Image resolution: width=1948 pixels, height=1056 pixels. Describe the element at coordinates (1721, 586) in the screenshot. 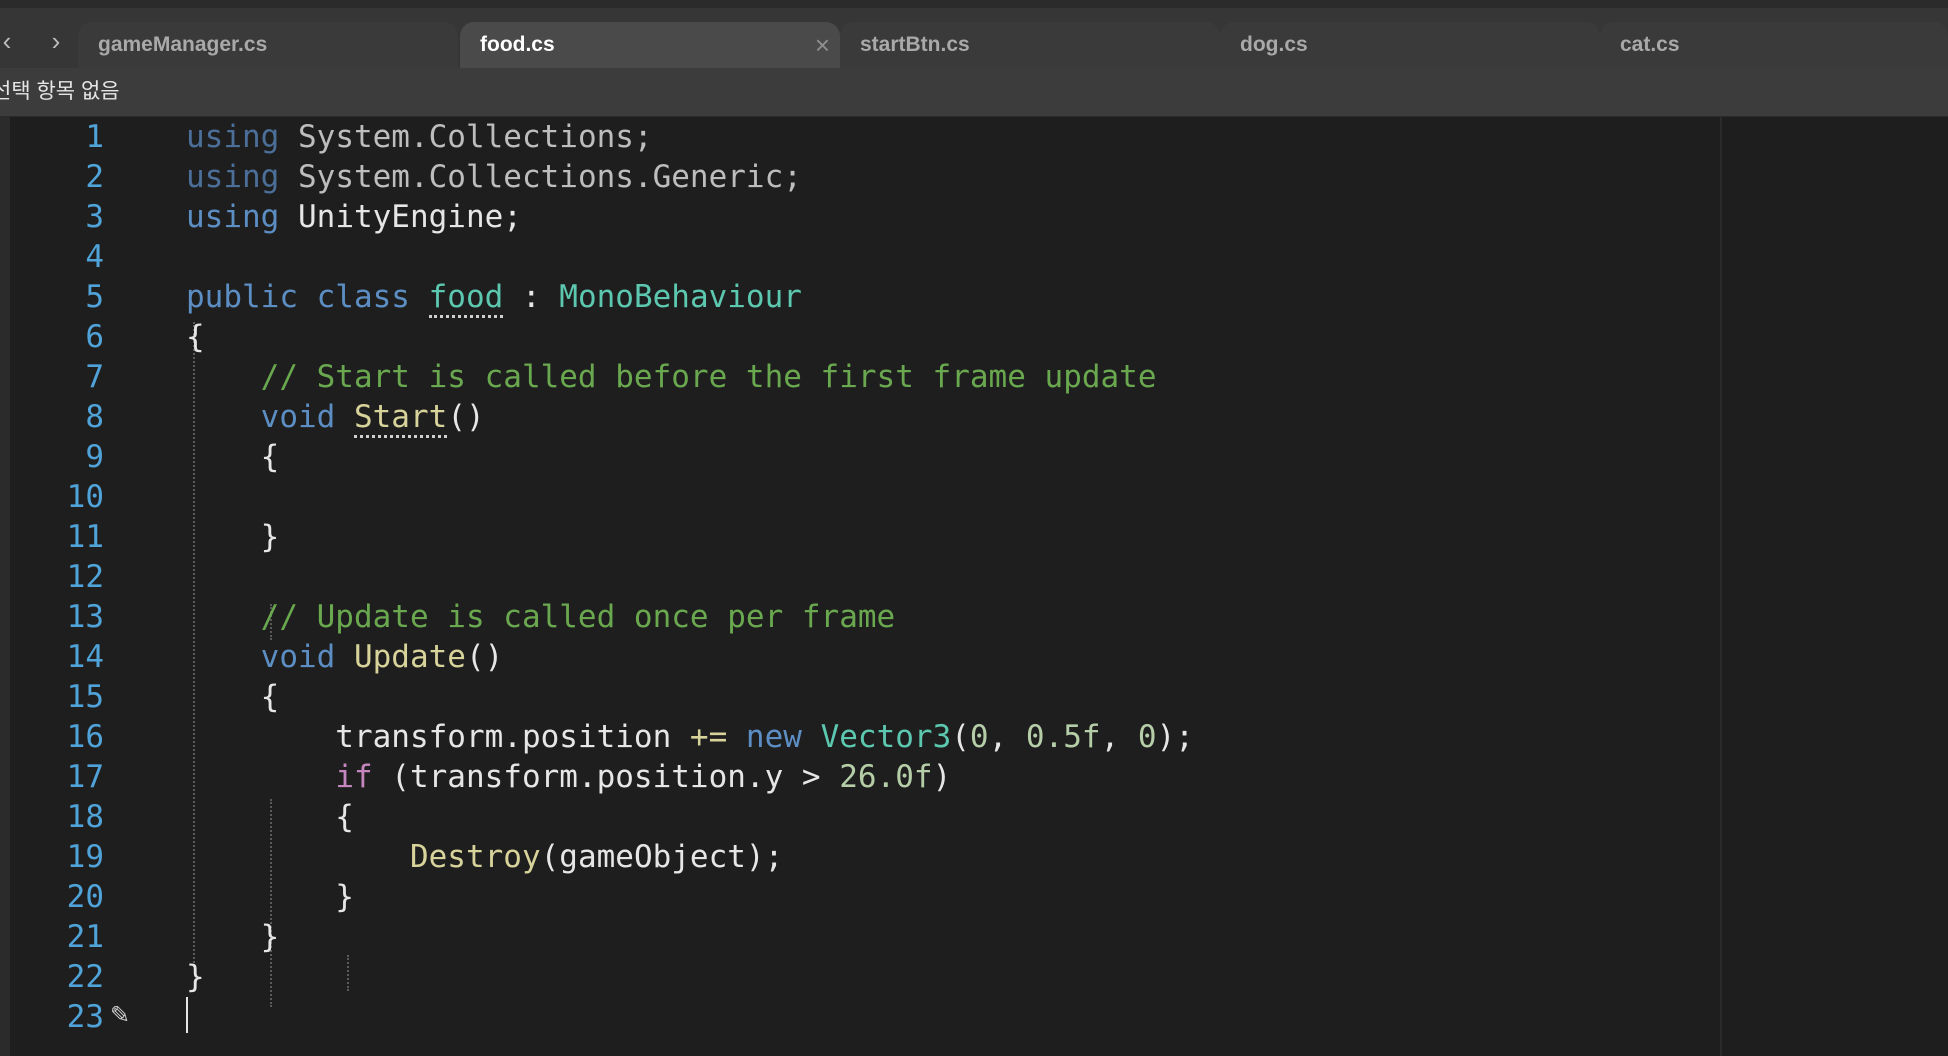

I see `minimap-divider` at that location.